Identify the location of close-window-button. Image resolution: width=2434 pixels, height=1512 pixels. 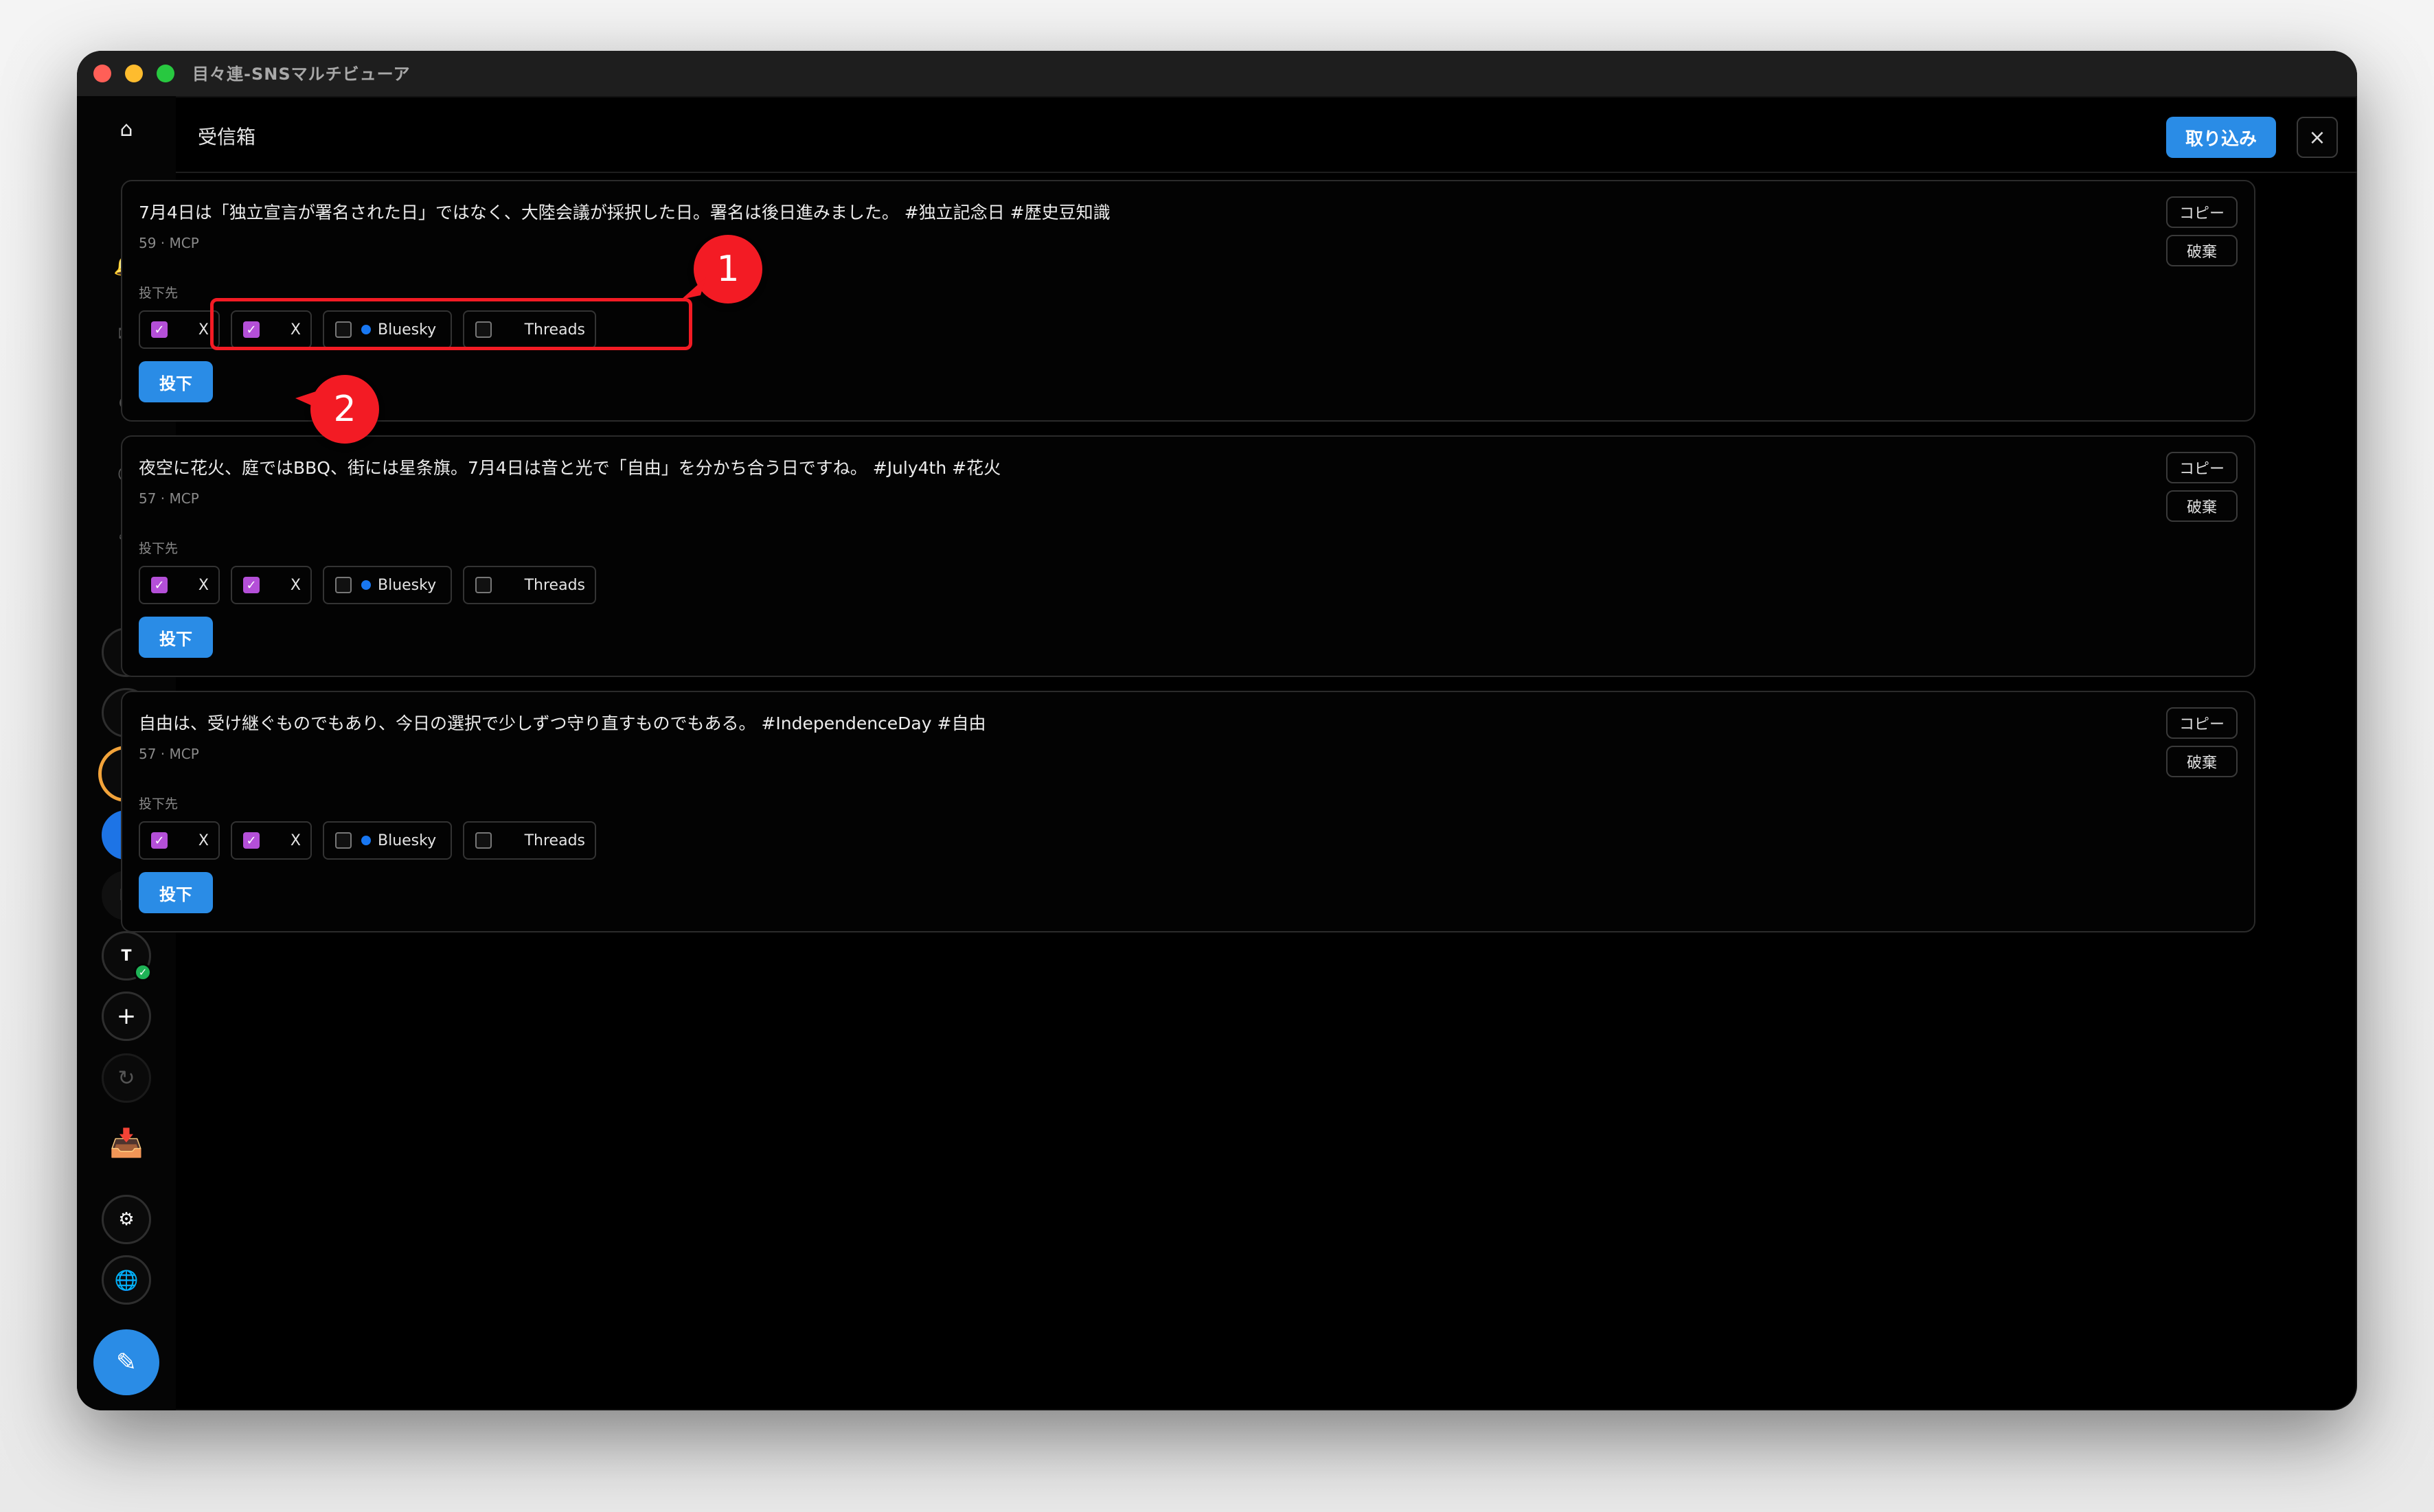
(102, 73).